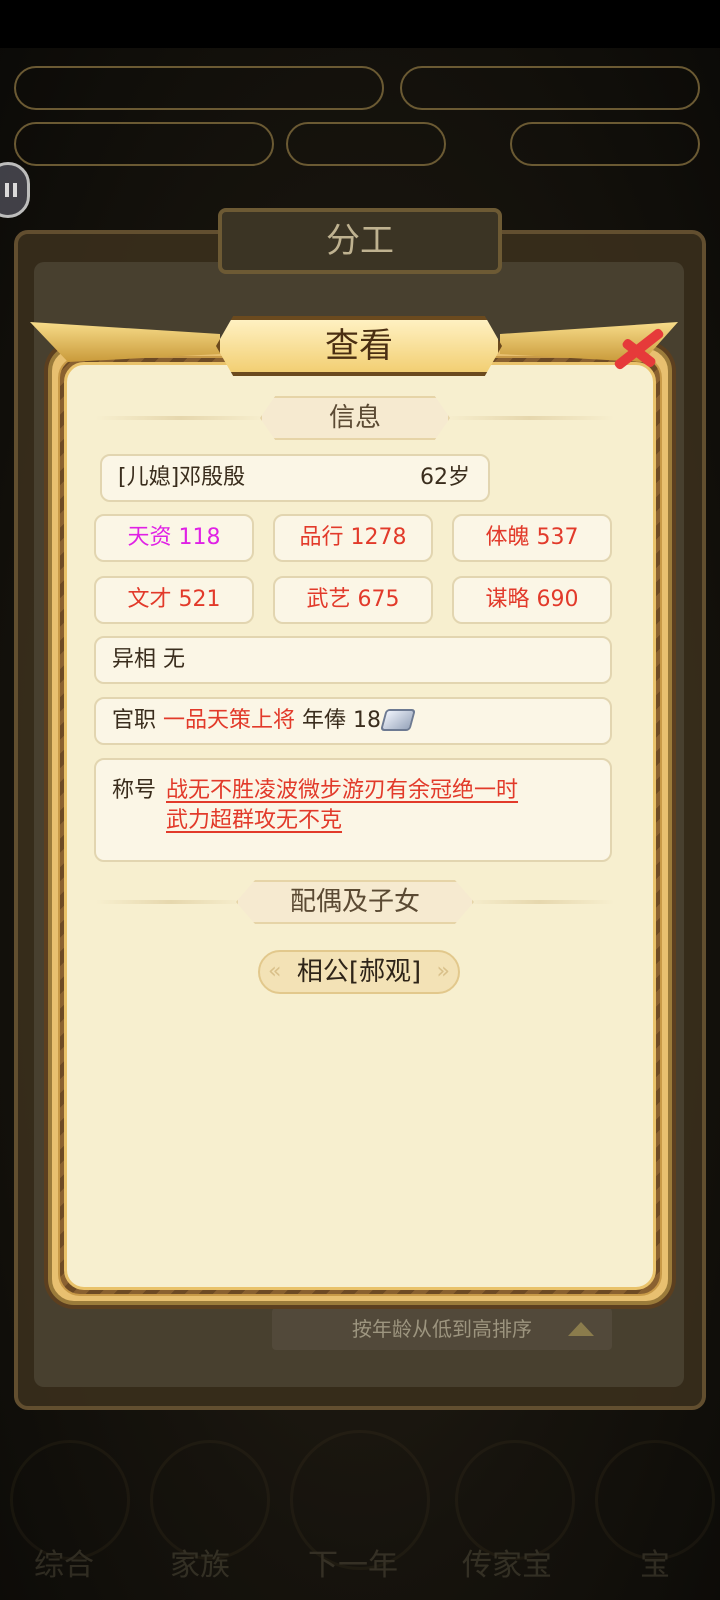 The height and width of the screenshot is (1600, 720). I want to click on bg-nav-label: 宝, so click(655, 1565).